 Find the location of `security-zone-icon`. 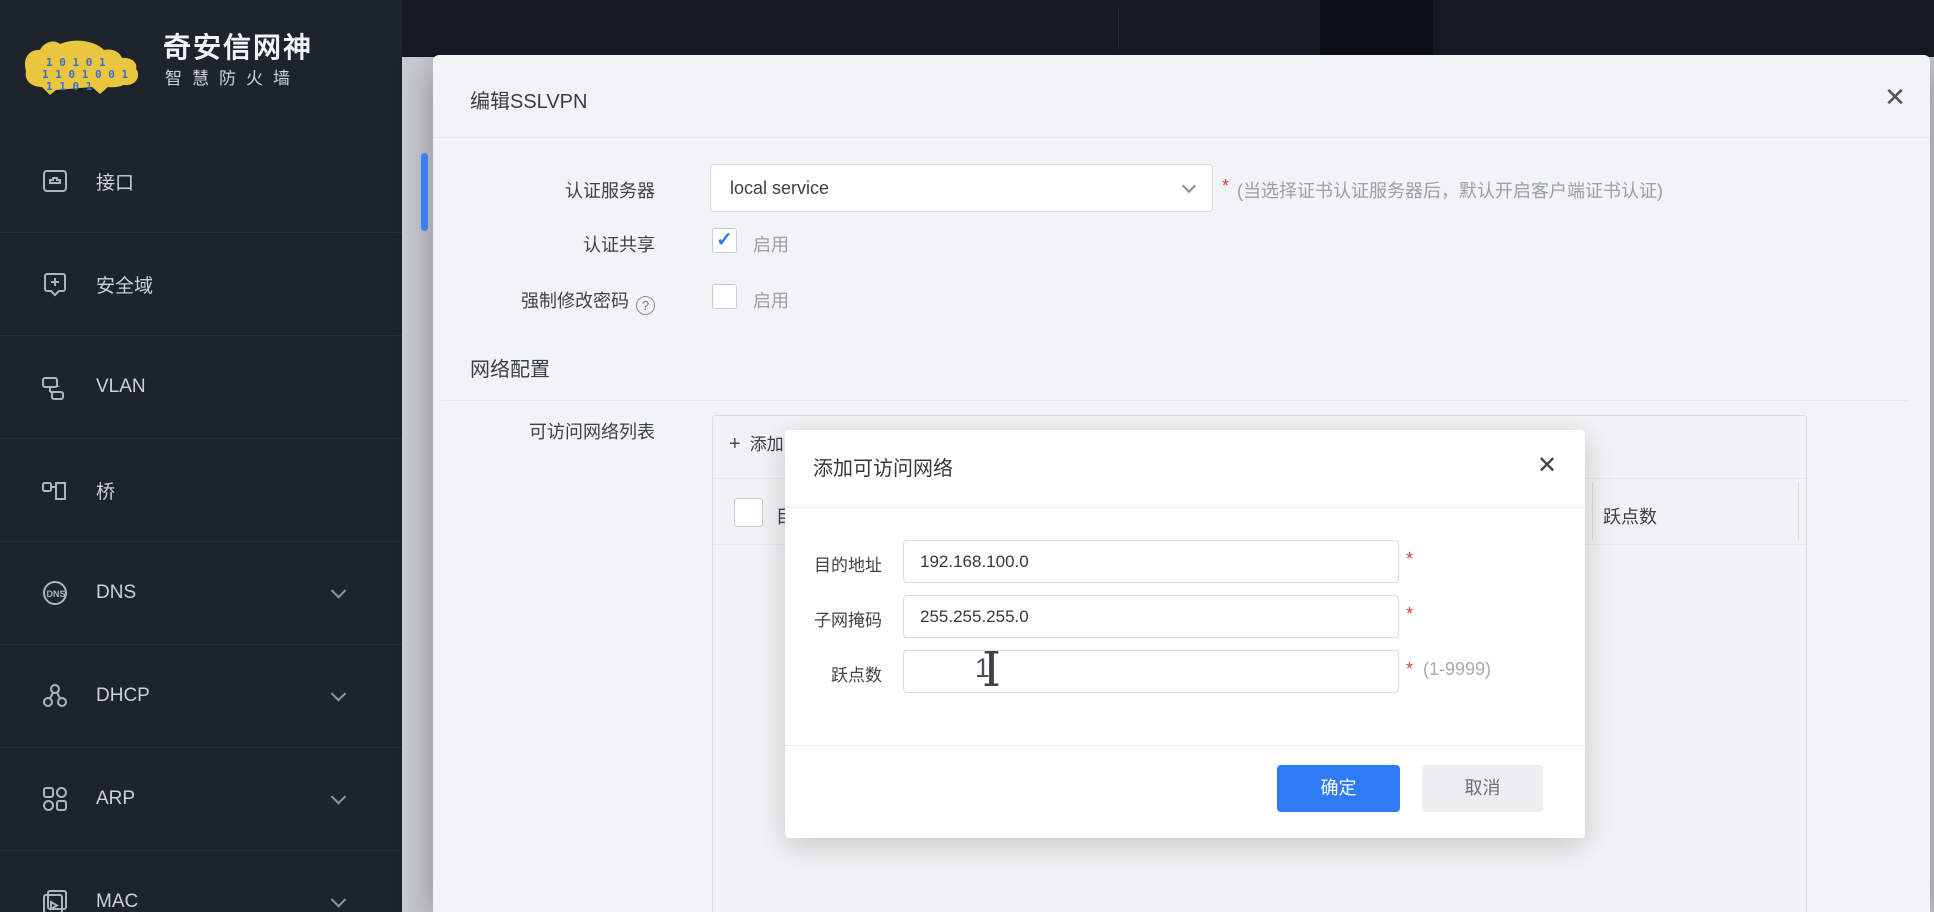

security-zone-icon is located at coordinates (55, 284).